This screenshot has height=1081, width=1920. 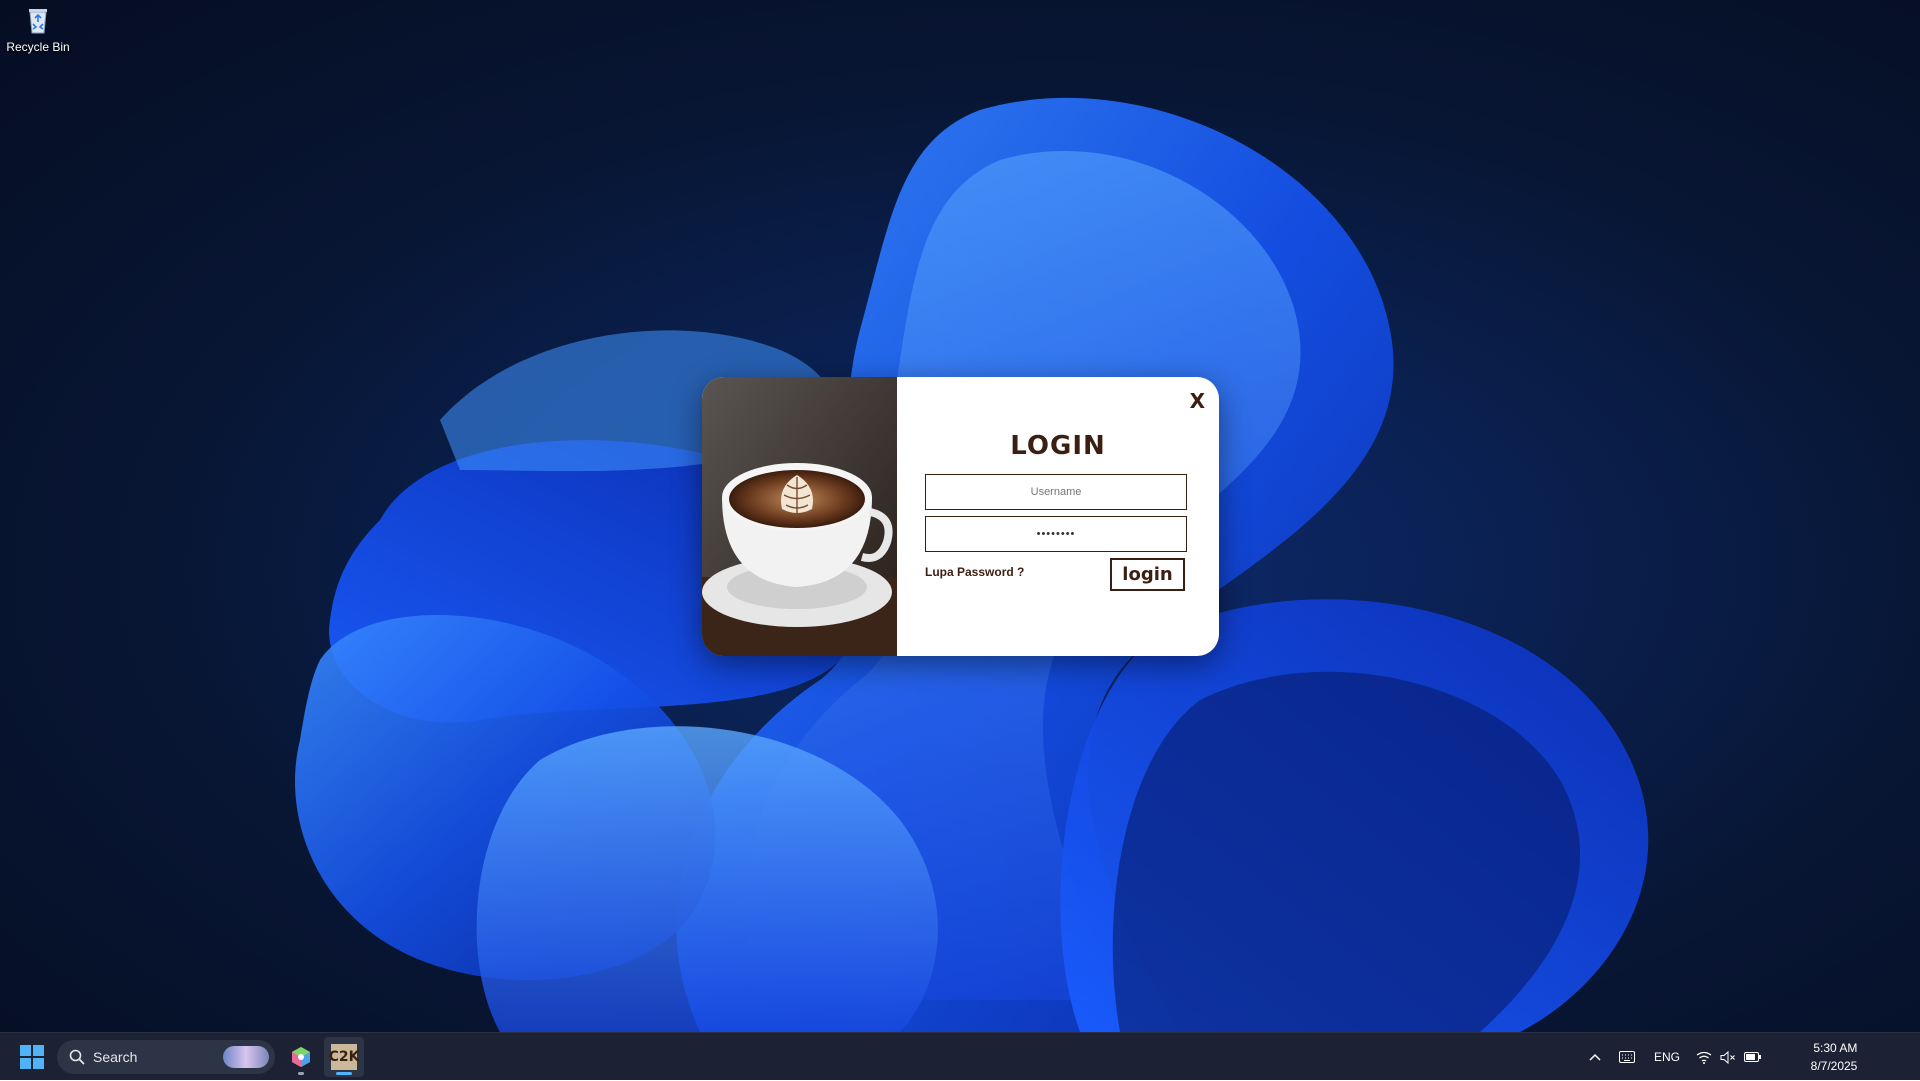 I want to click on app-active-indicator, so click(x=344, y=1073).